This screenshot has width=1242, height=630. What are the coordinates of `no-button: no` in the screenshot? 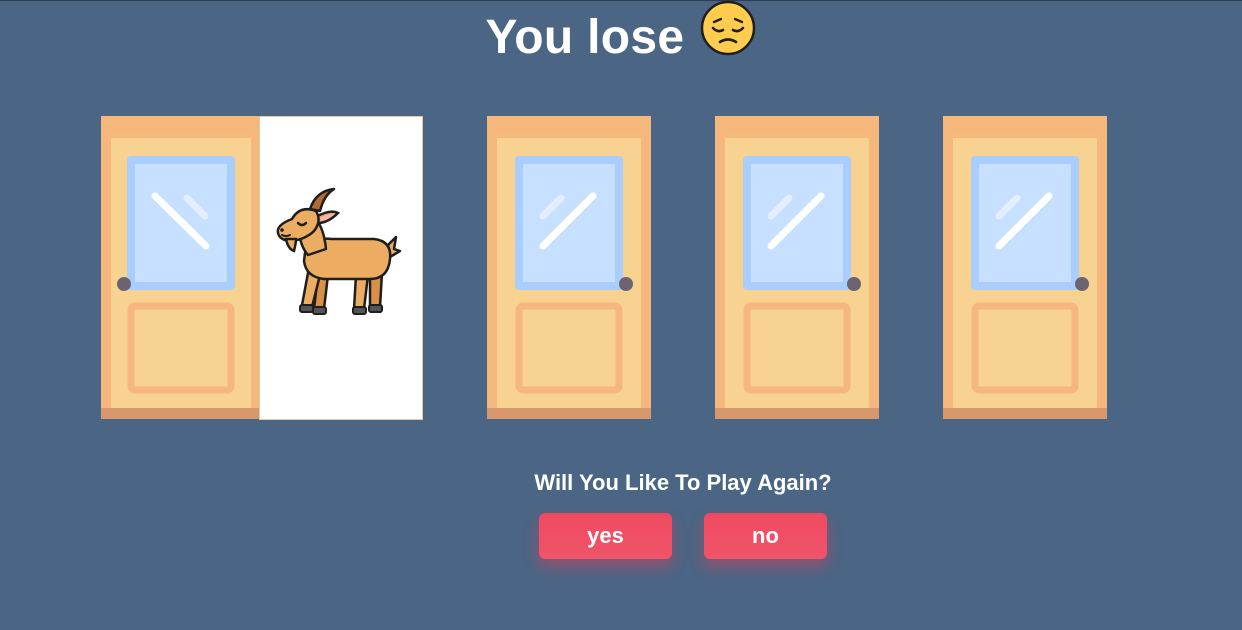 It's located at (765, 536).